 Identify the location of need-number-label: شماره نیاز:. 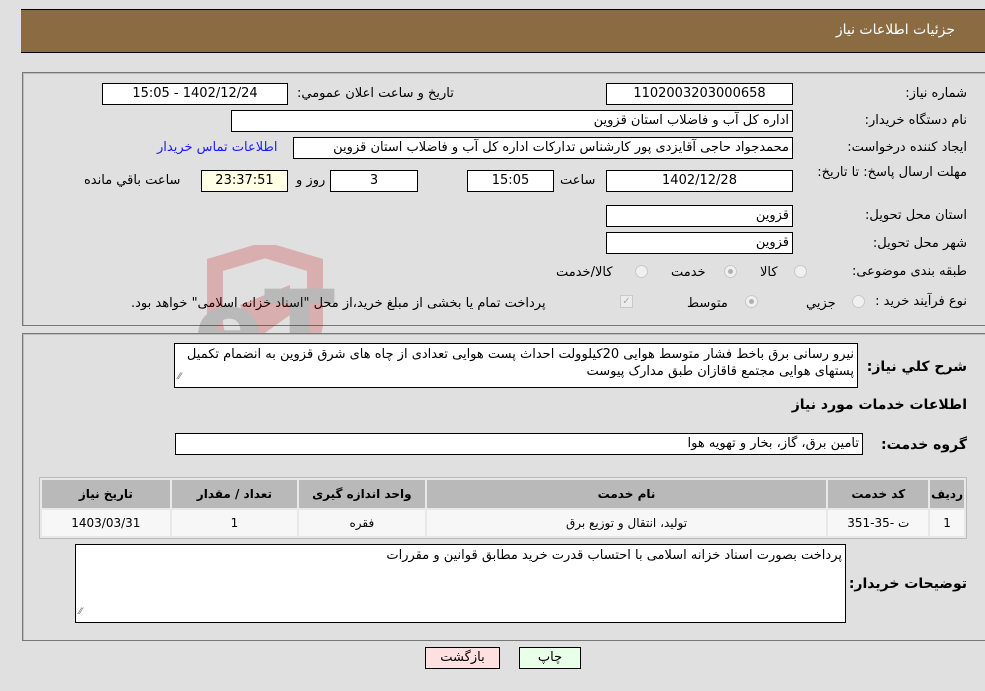
(936, 93).